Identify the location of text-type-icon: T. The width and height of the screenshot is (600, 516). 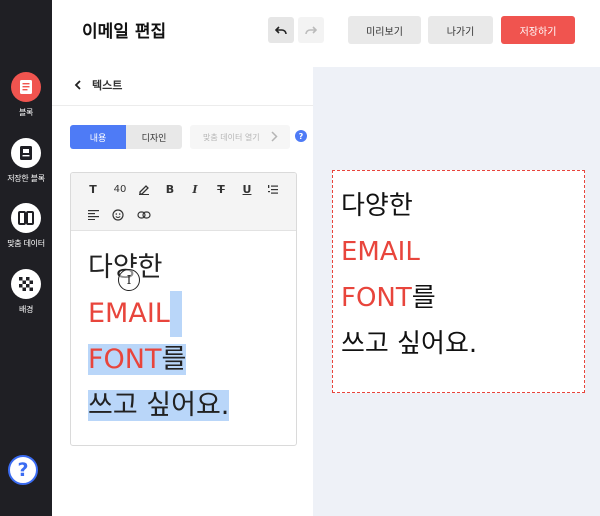
(93, 189).